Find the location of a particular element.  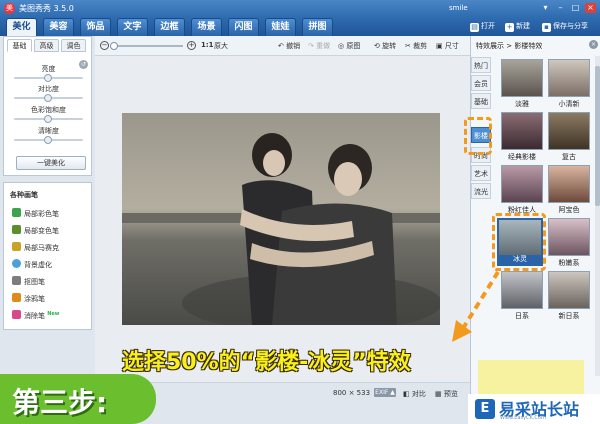

brush-item: 消除笔 New is located at coordinates (35, 315).